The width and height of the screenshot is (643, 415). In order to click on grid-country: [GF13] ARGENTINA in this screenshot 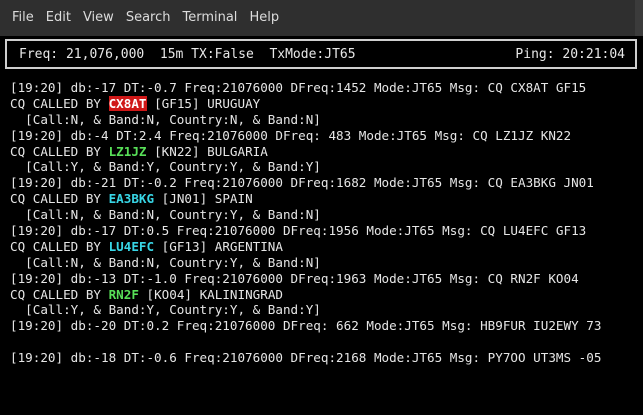, I will do `click(218, 246)`.